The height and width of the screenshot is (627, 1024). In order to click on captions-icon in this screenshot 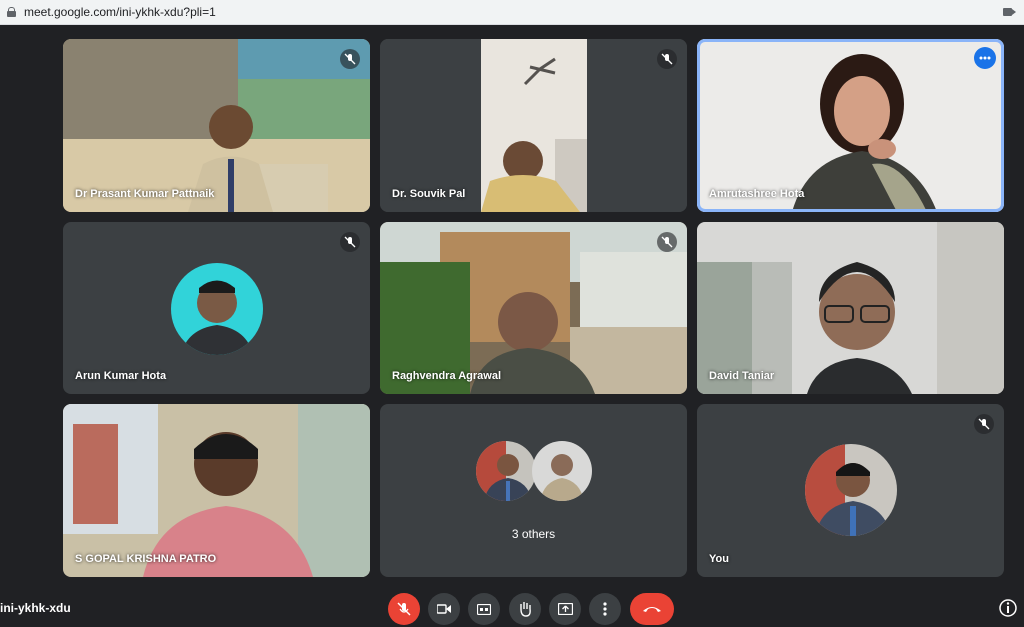, I will do `click(484, 609)`.